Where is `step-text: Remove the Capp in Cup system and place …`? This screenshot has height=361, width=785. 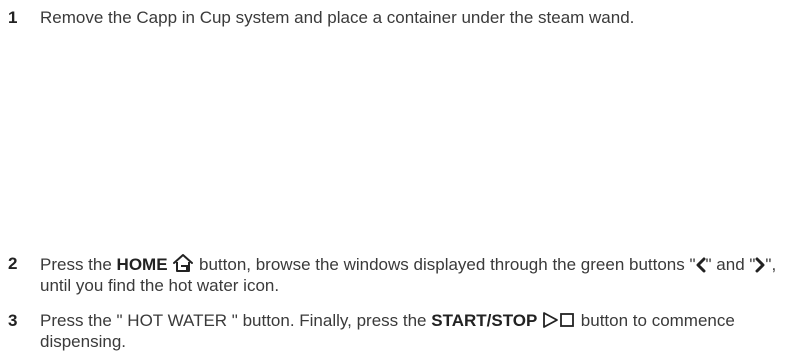 step-text: Remove the Capp in Cup system and place … is located at coordinates (410, 17).